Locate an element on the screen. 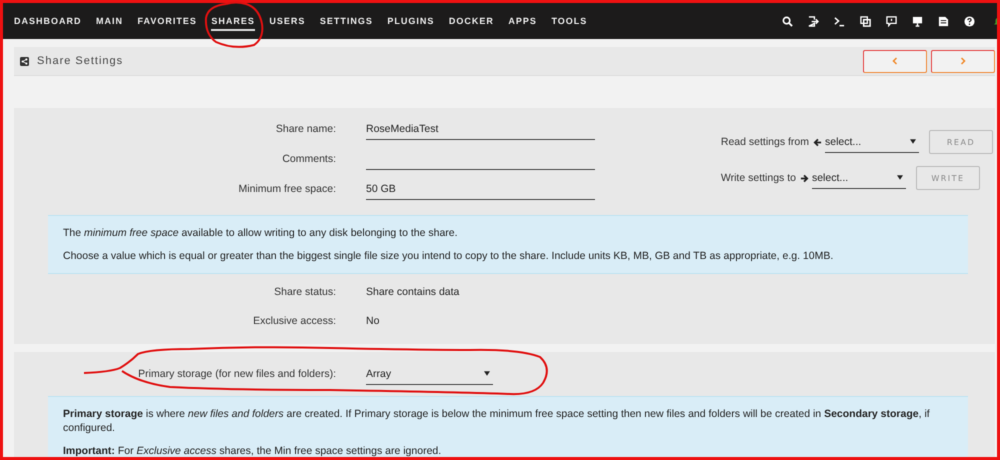  feedback-icon is located at coordinates (891, 21).